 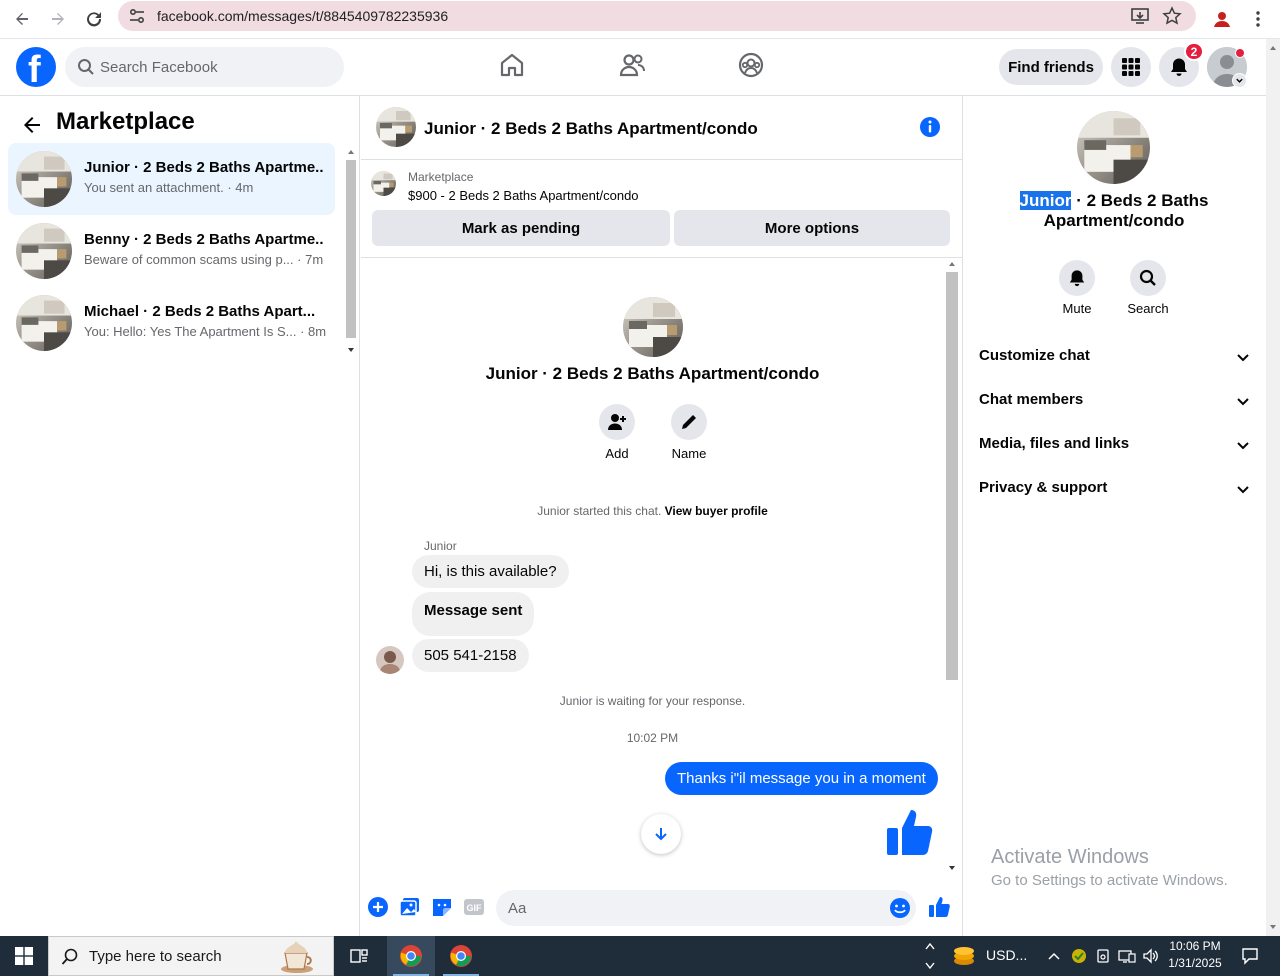 What do you see at coordinates (1148, 278) in the screenshot?
I see `search-in-chat-icon` at bounding box center [1148, 278].